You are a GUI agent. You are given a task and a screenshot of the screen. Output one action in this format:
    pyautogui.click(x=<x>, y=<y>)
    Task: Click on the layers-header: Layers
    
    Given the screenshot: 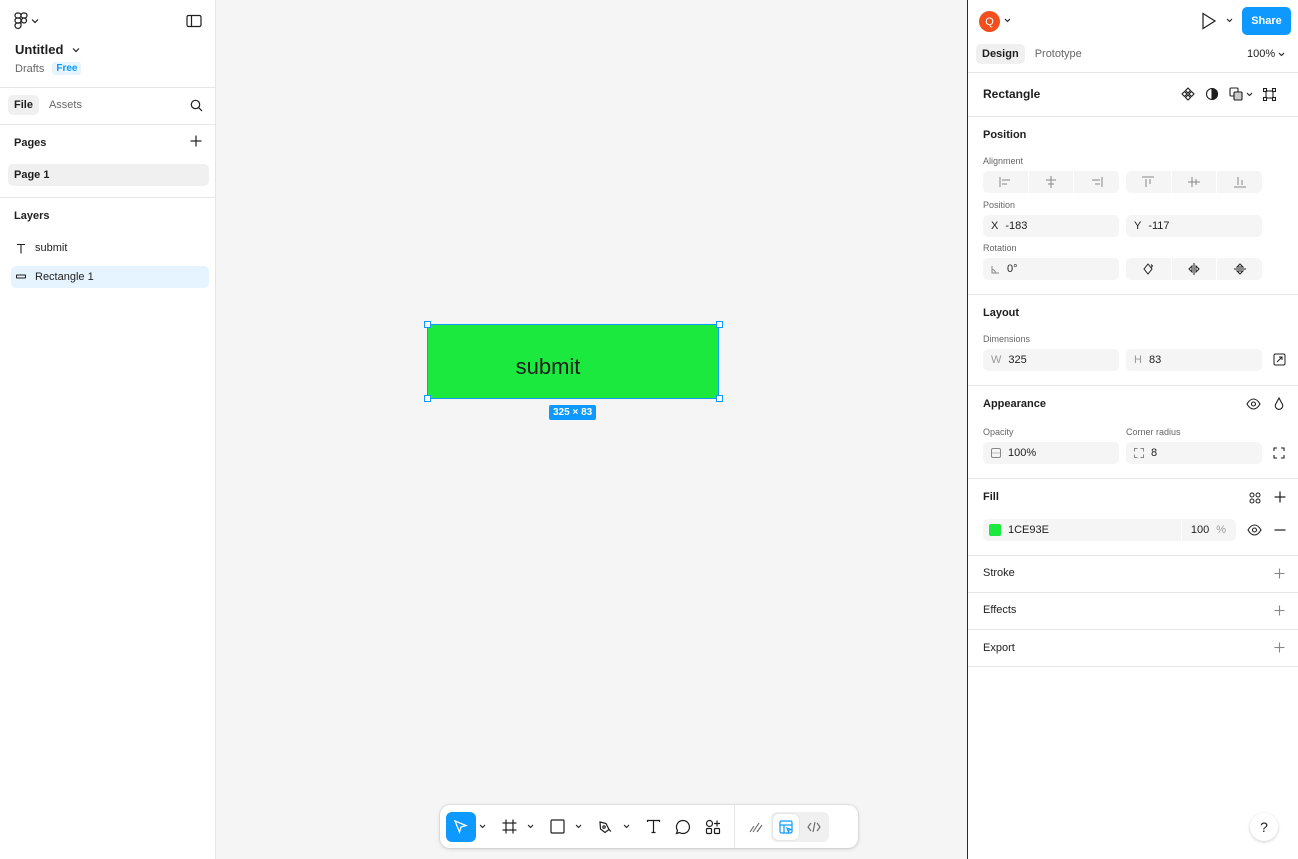 What is the action you would take?
    pyautogui.click(x=32, y=216)
    